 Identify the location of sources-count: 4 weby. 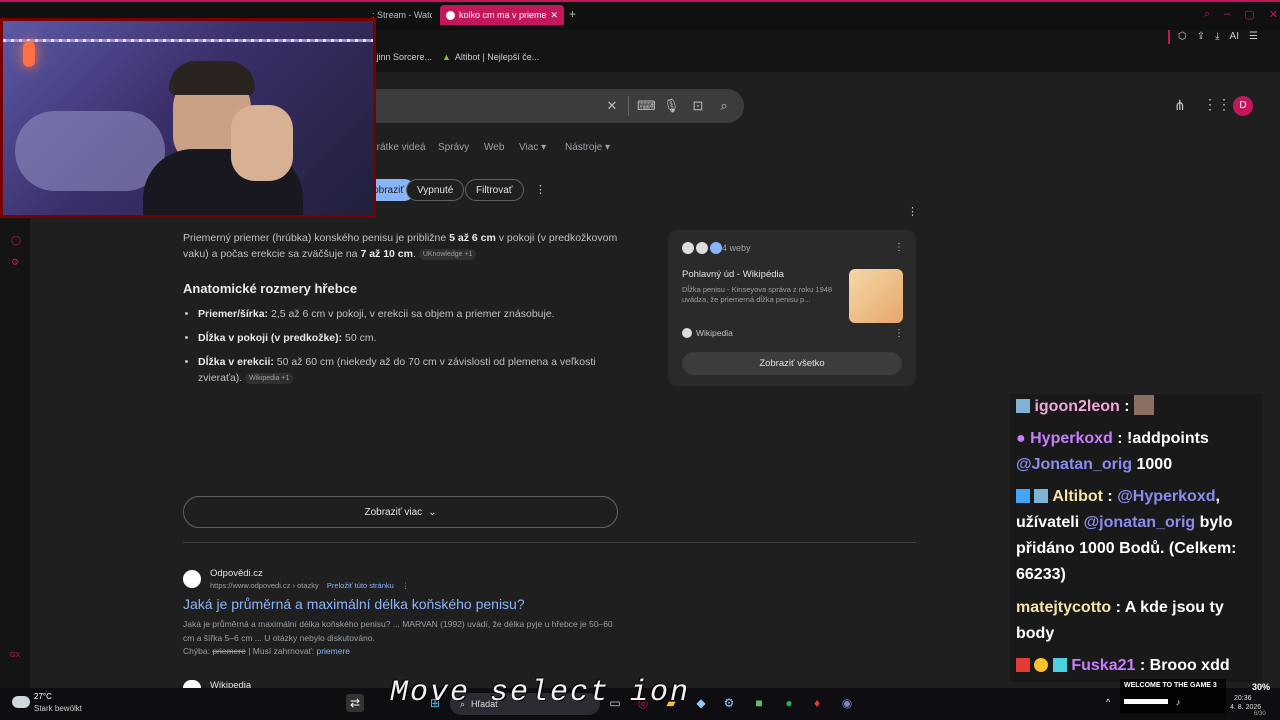
(736, 248).